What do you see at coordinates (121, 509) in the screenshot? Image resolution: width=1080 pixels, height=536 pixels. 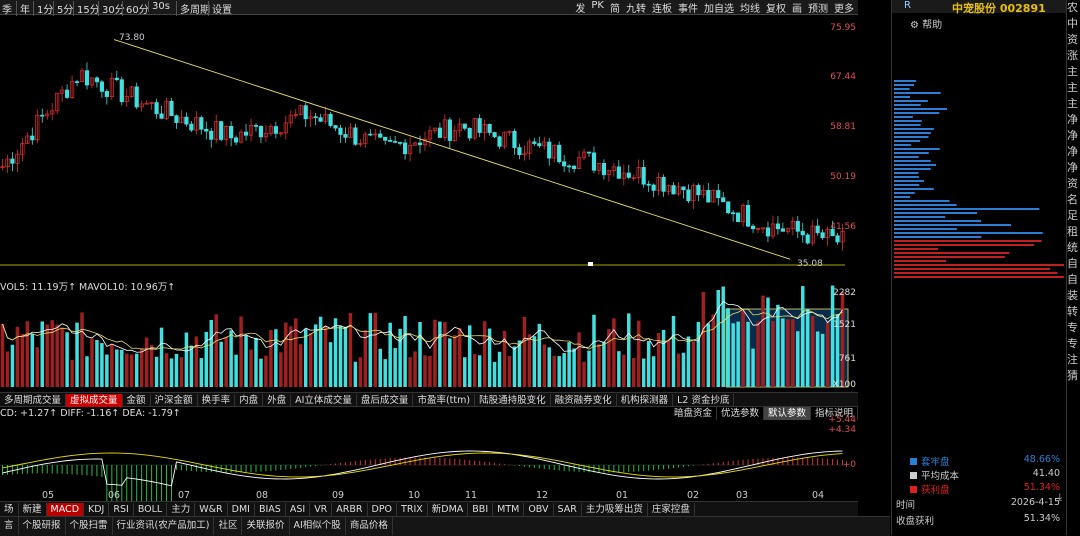 I see `indicator-tab-4: RSI` at bounding box center [121, 509].